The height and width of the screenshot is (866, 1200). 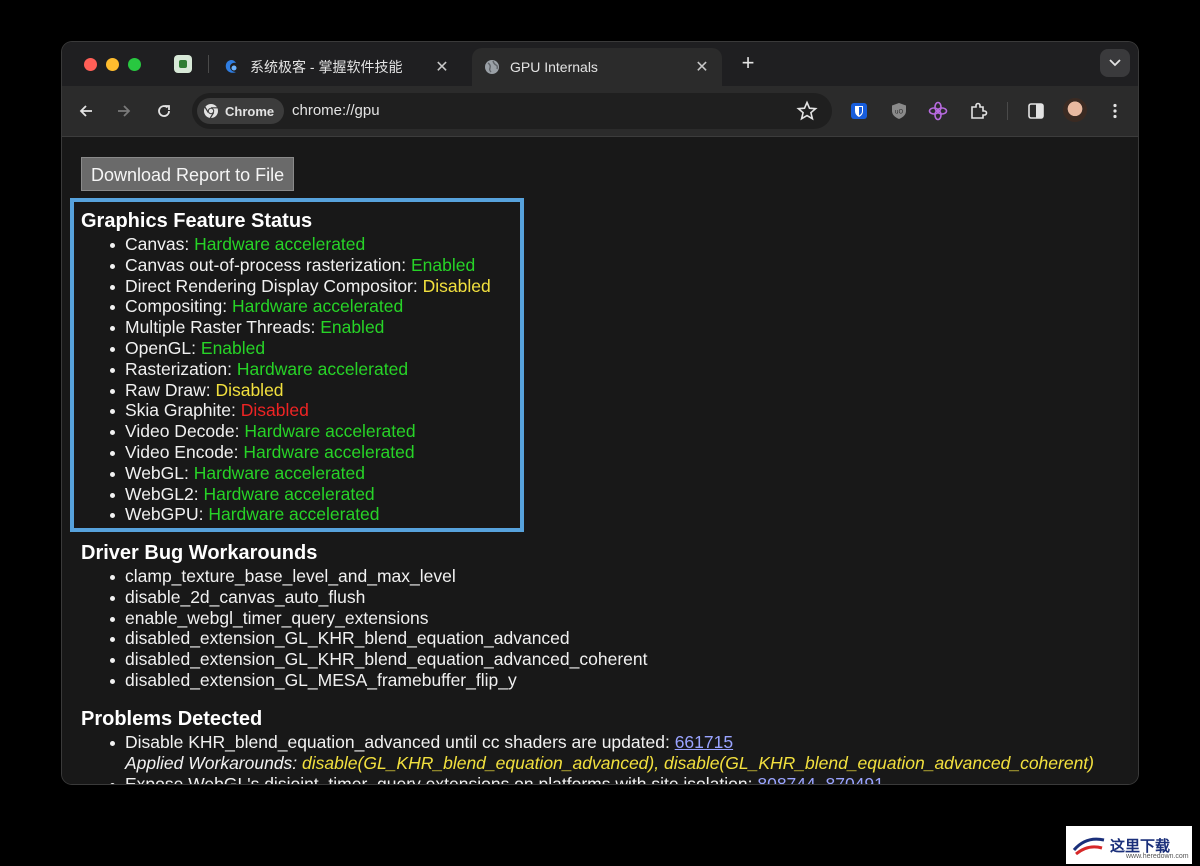 I want to click on feature-status-item: WebGPU: Hardware accelerated, so click(x=300, y=514).